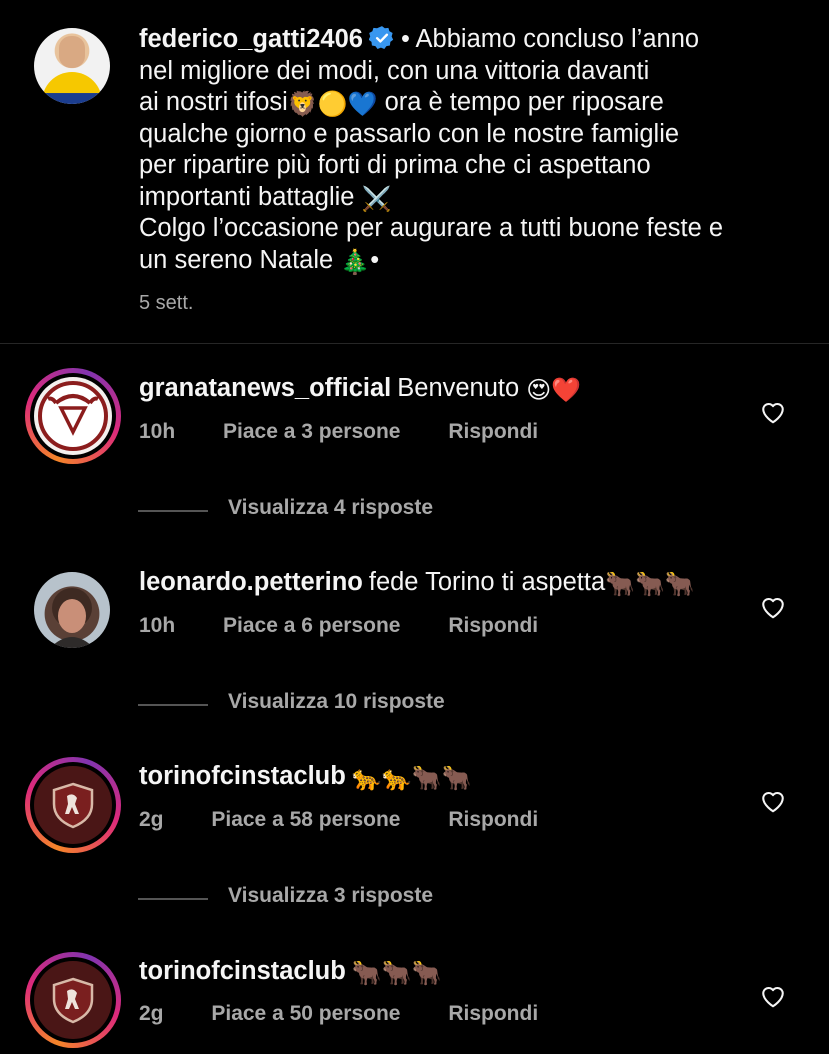 Image resolution: width=829 pixels, height=1054 pixels. I want to click on caption-line-9: un sereno Natale, so click(236, 259).